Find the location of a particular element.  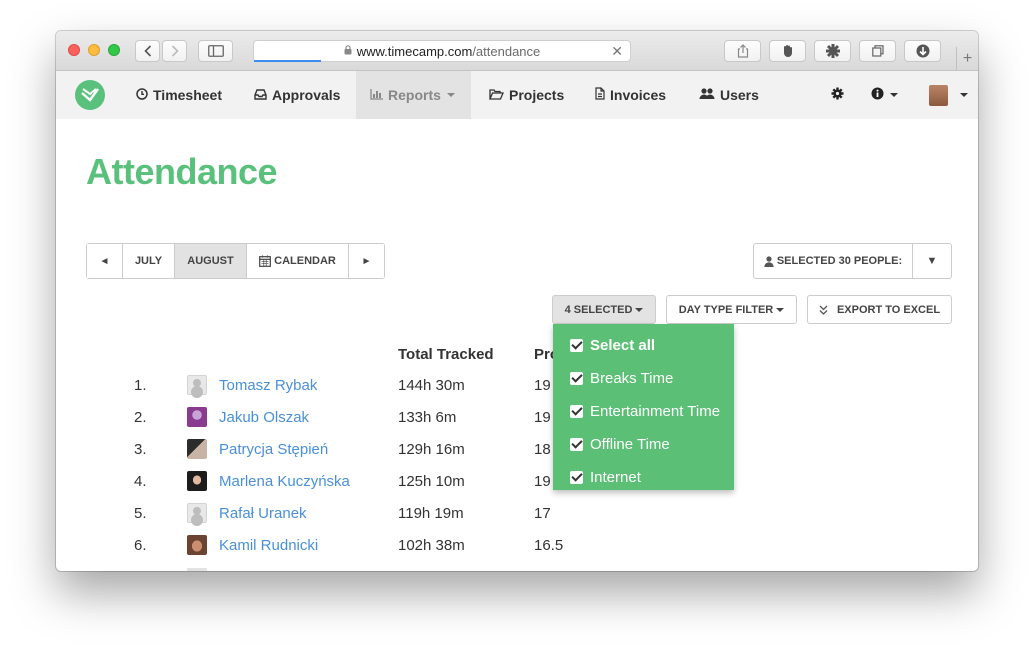

pro-value: 16.5 is located at coordinates (549, 545).